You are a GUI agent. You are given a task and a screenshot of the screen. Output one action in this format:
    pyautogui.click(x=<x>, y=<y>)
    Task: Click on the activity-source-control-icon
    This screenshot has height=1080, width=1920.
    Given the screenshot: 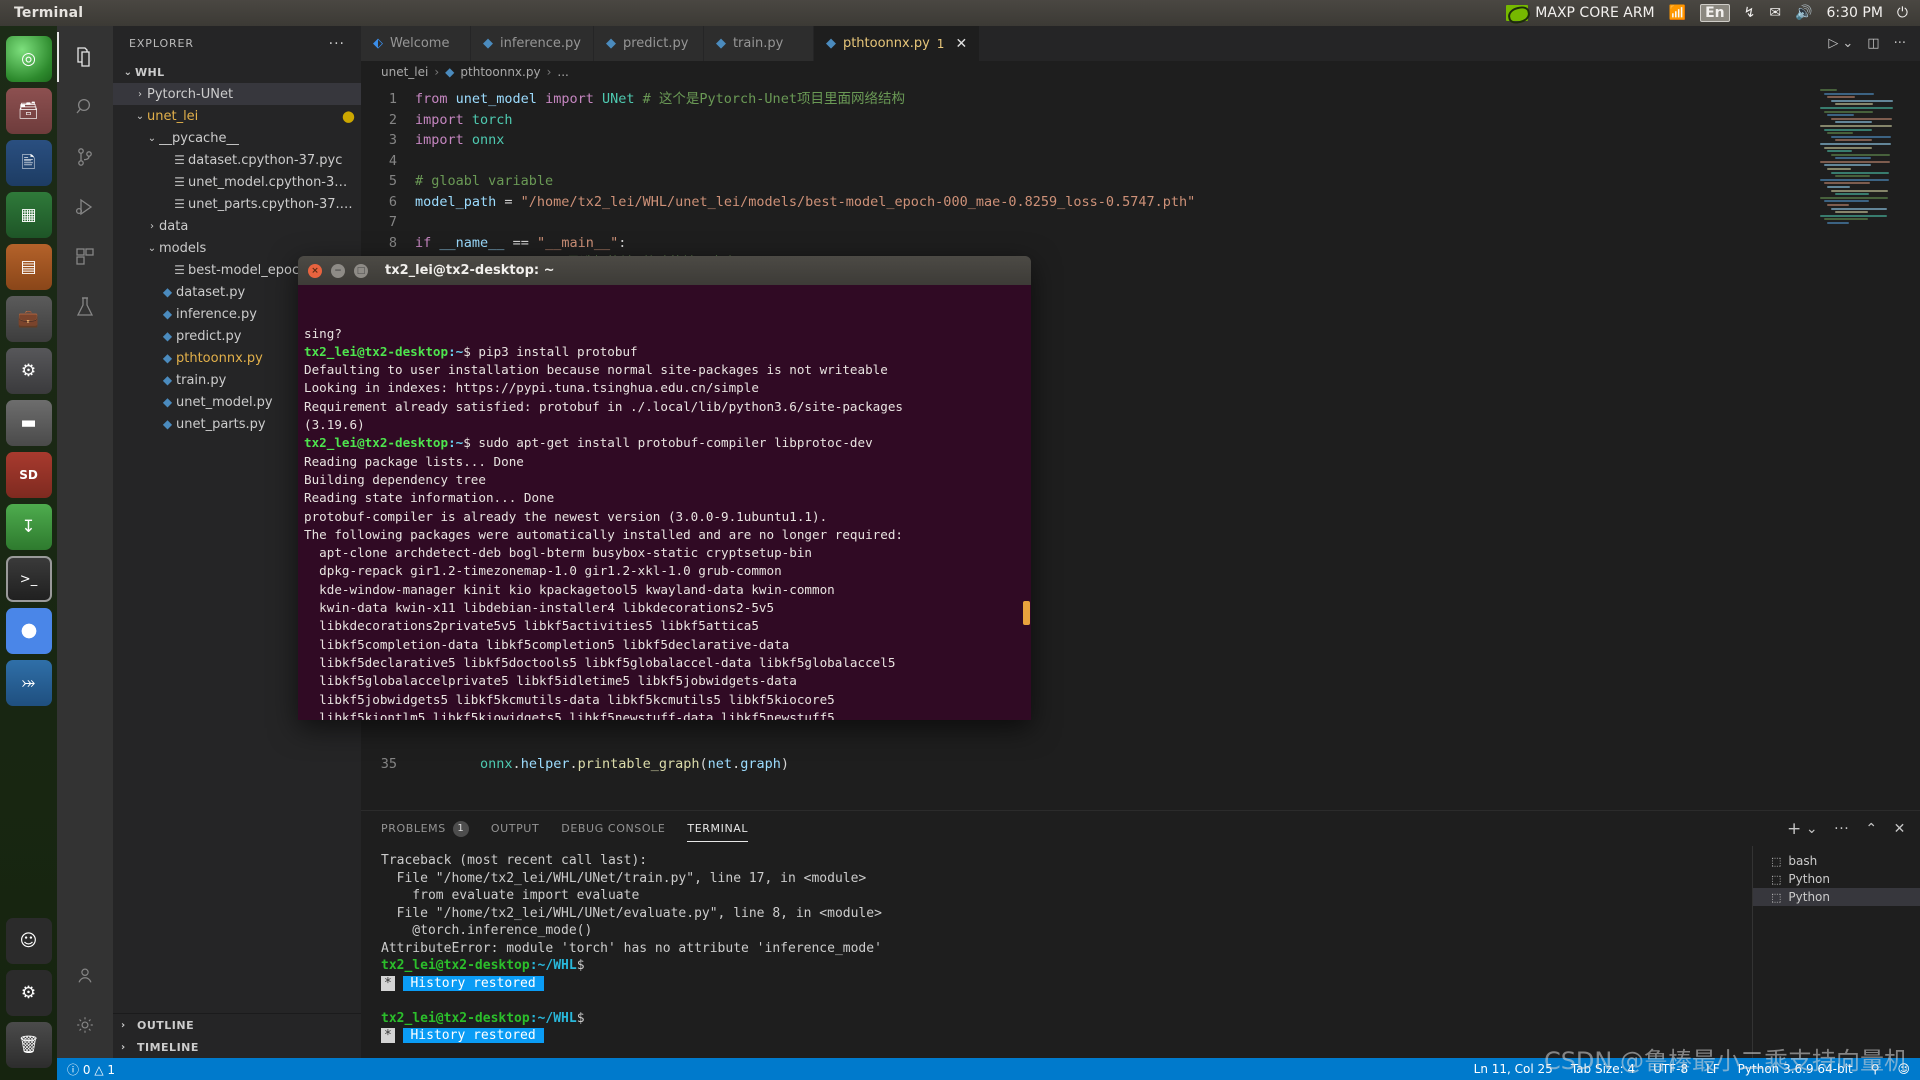 What is the action you would take?
    pyautogui.click(x=85, y=157)
    